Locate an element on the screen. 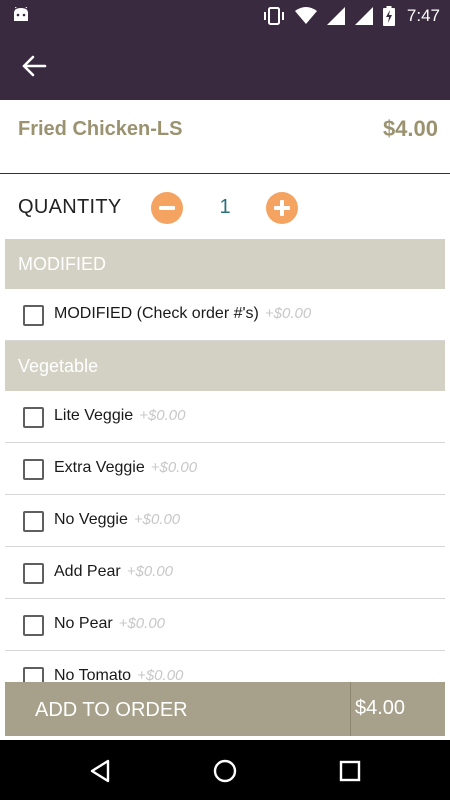 The width and height of the screenshot is (450, 800). option-row: No Pear +$0.00 is located at coordinates (225, 625).